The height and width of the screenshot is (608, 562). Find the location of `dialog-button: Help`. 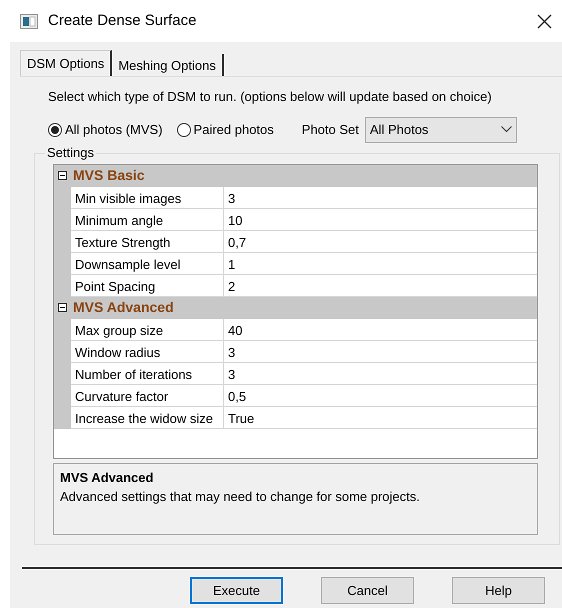

dialog-button: Help is located at coordinates (498, 590).